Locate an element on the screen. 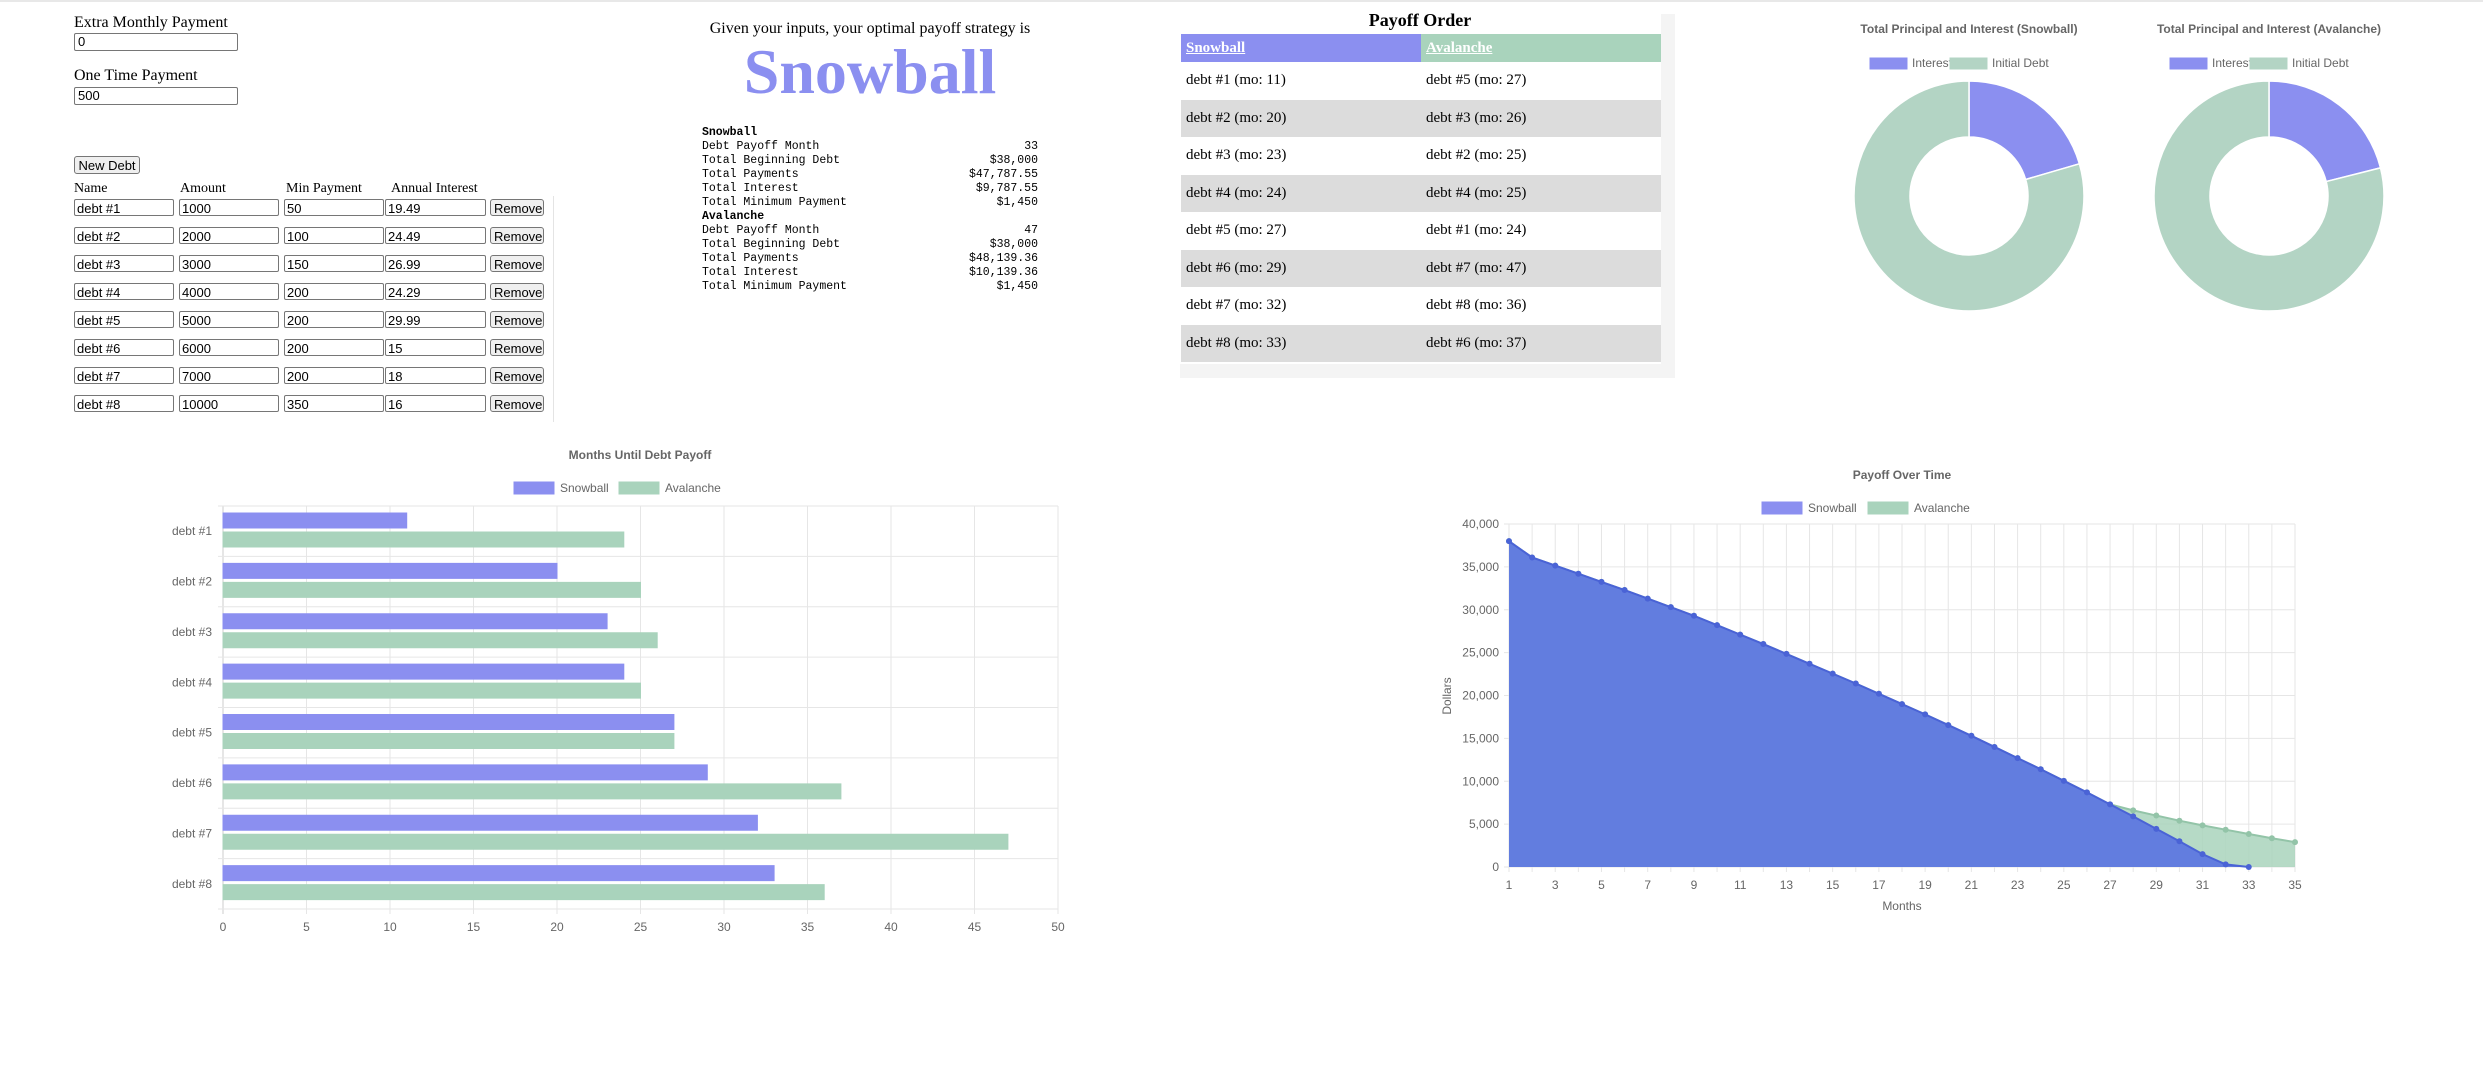 The image size is (2483, 1068). x-tick-label: 33 is located at coordinates (2249, 885).